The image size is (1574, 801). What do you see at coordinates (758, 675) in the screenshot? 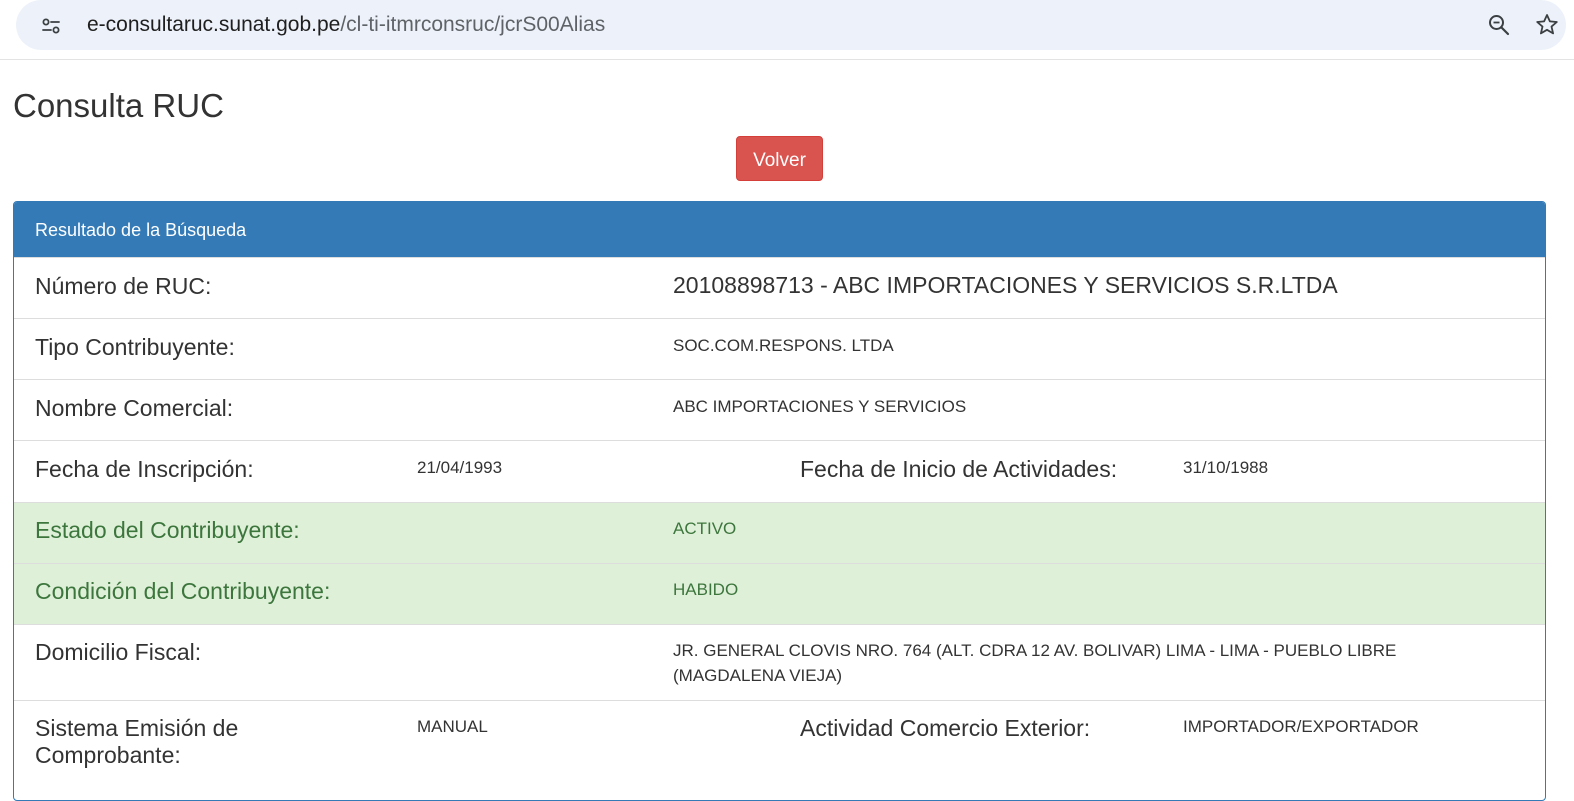
I see `domicilio-value-line2: (MAGDALENA VIEJA)` at bounding box center [758, 675].